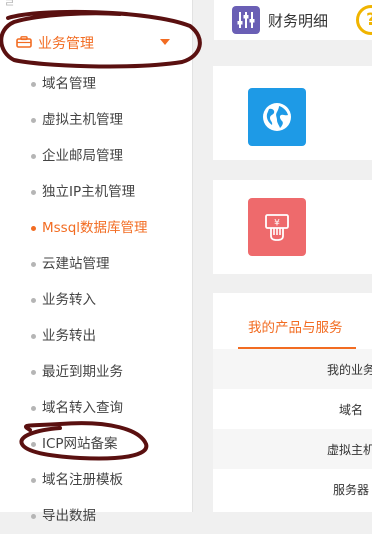 The height and width of the screenshot is (534, 372). Describe the element at coordinates (292, 489) in the screenshot. I see `table-row: 服务器` at that location.